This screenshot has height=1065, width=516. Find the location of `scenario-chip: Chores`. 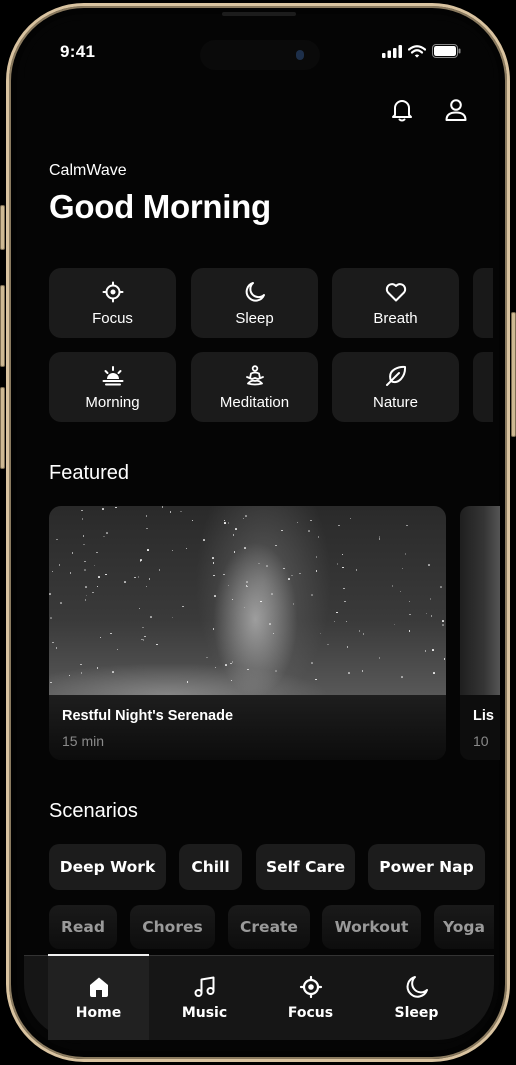

scenario-chip: Chores is located at coordinates (172, 927).